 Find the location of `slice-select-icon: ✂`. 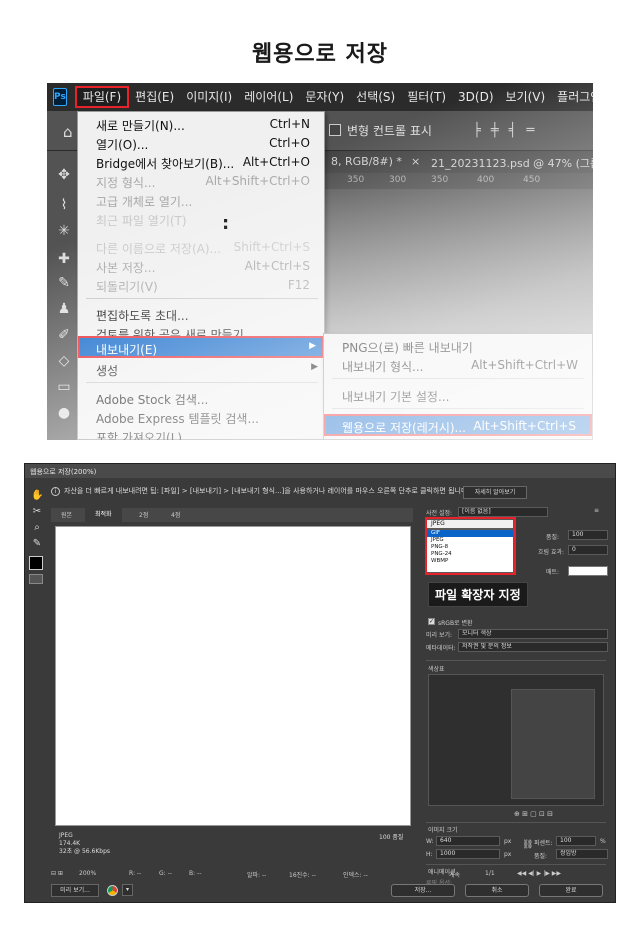

slice-select-icon: ✂ is located at coordinates (37, 512).